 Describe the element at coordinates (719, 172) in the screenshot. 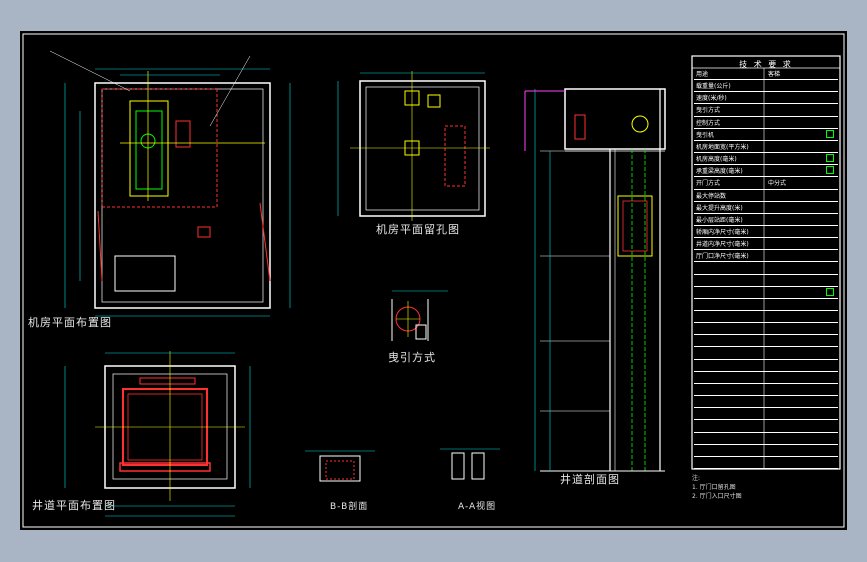

I see `spec-key: 承重梁高度(毫米)` at that location.